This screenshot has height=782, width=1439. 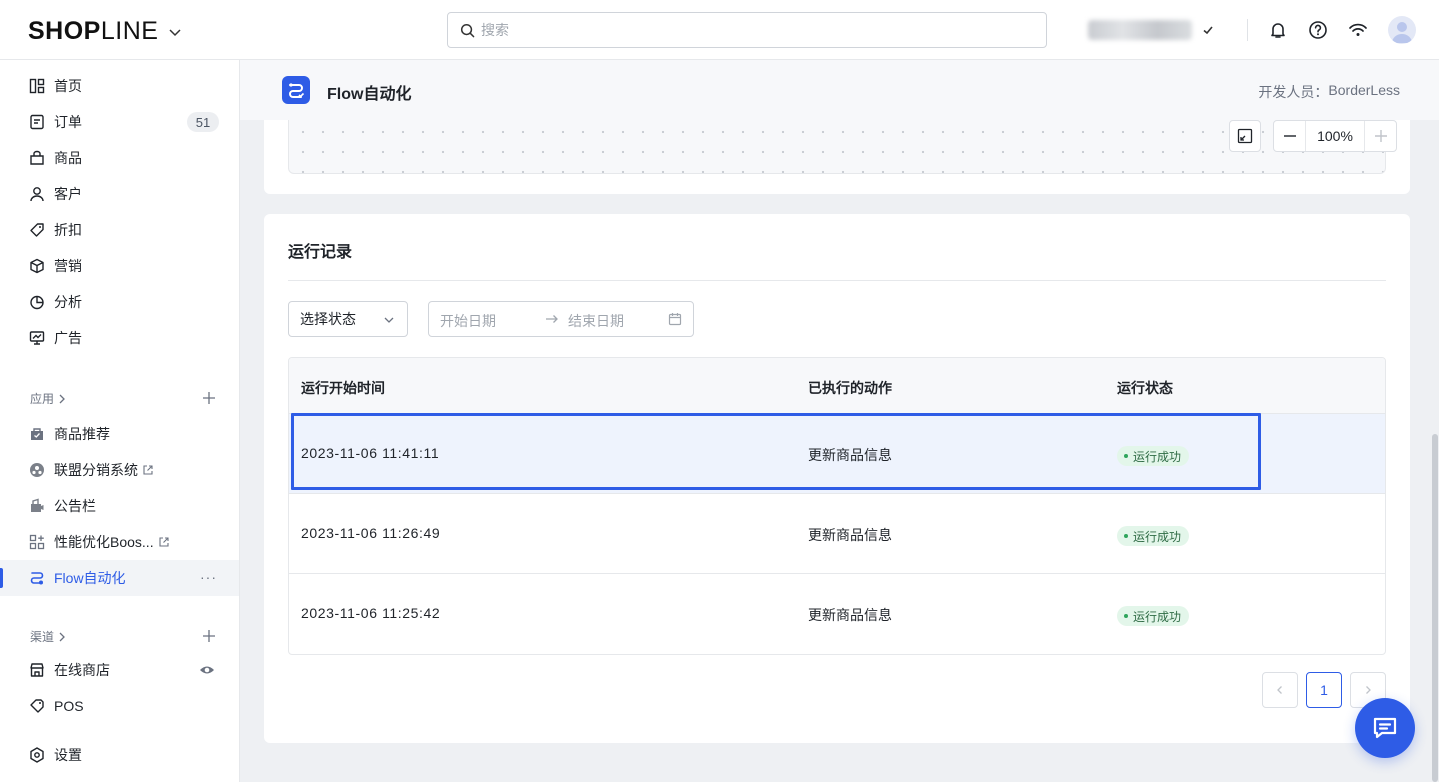 I want to click on performance-icon, so click(x=37, y=542).